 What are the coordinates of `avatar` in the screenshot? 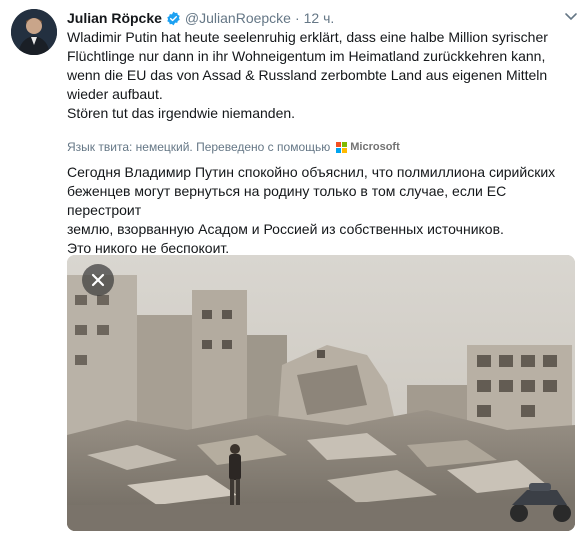 It's located at (34, 32).